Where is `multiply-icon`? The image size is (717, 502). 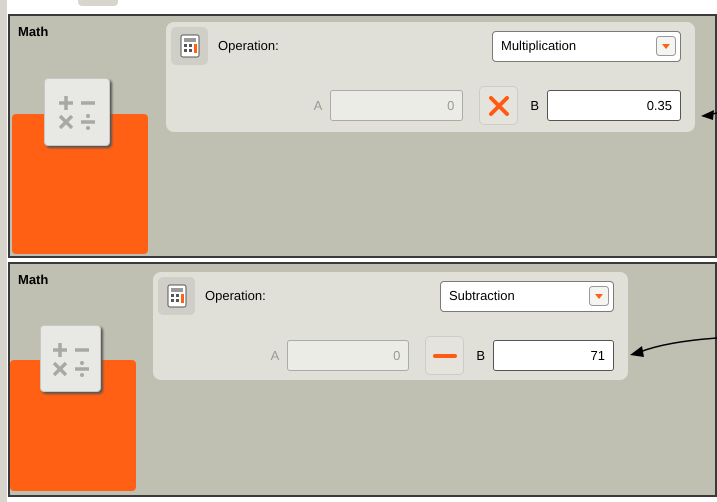
multiply-icon is located at coordinates (499, 105).